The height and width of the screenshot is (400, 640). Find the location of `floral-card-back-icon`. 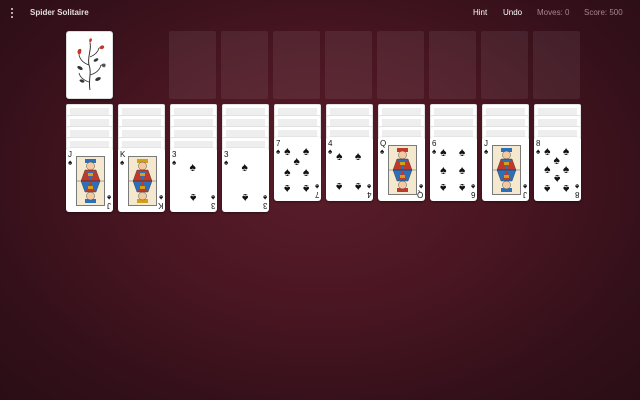

floral-card-back-icon is located at coordinates (91, 64).